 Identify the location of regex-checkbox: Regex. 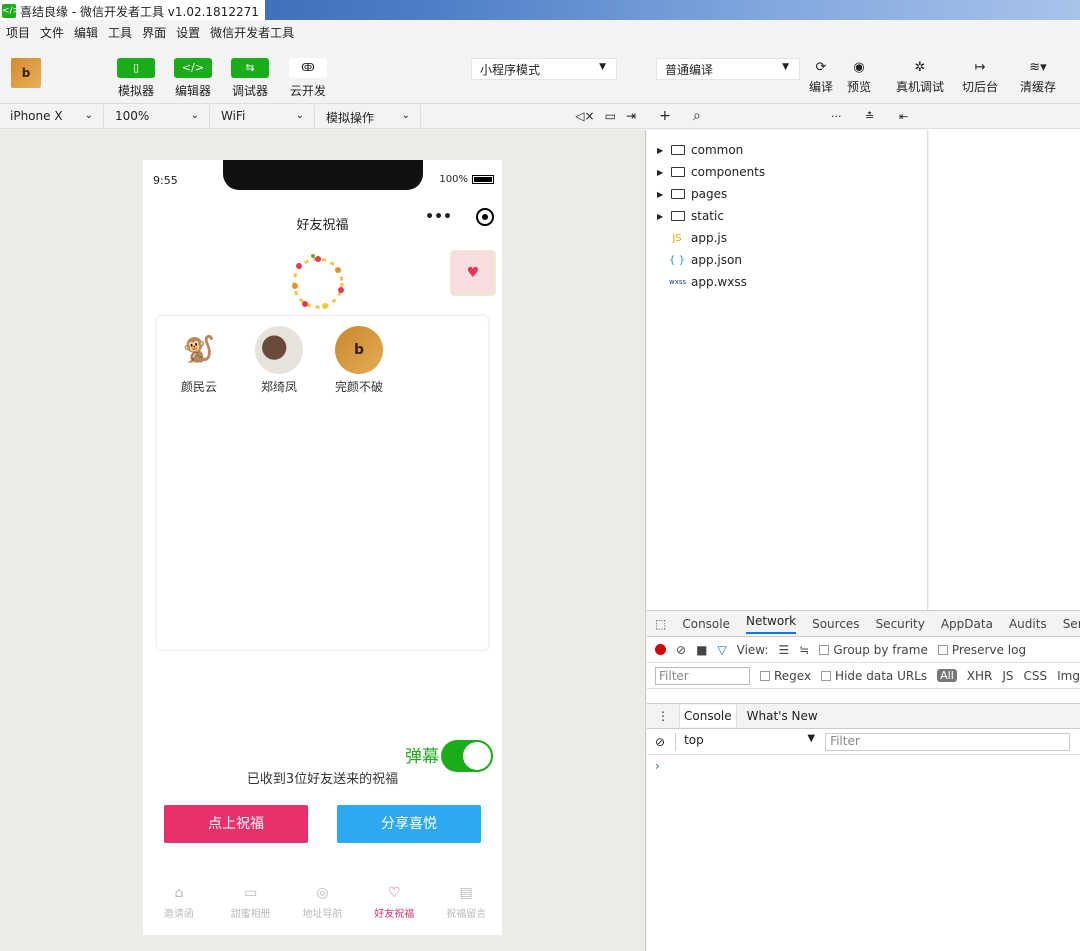
(785, 676).